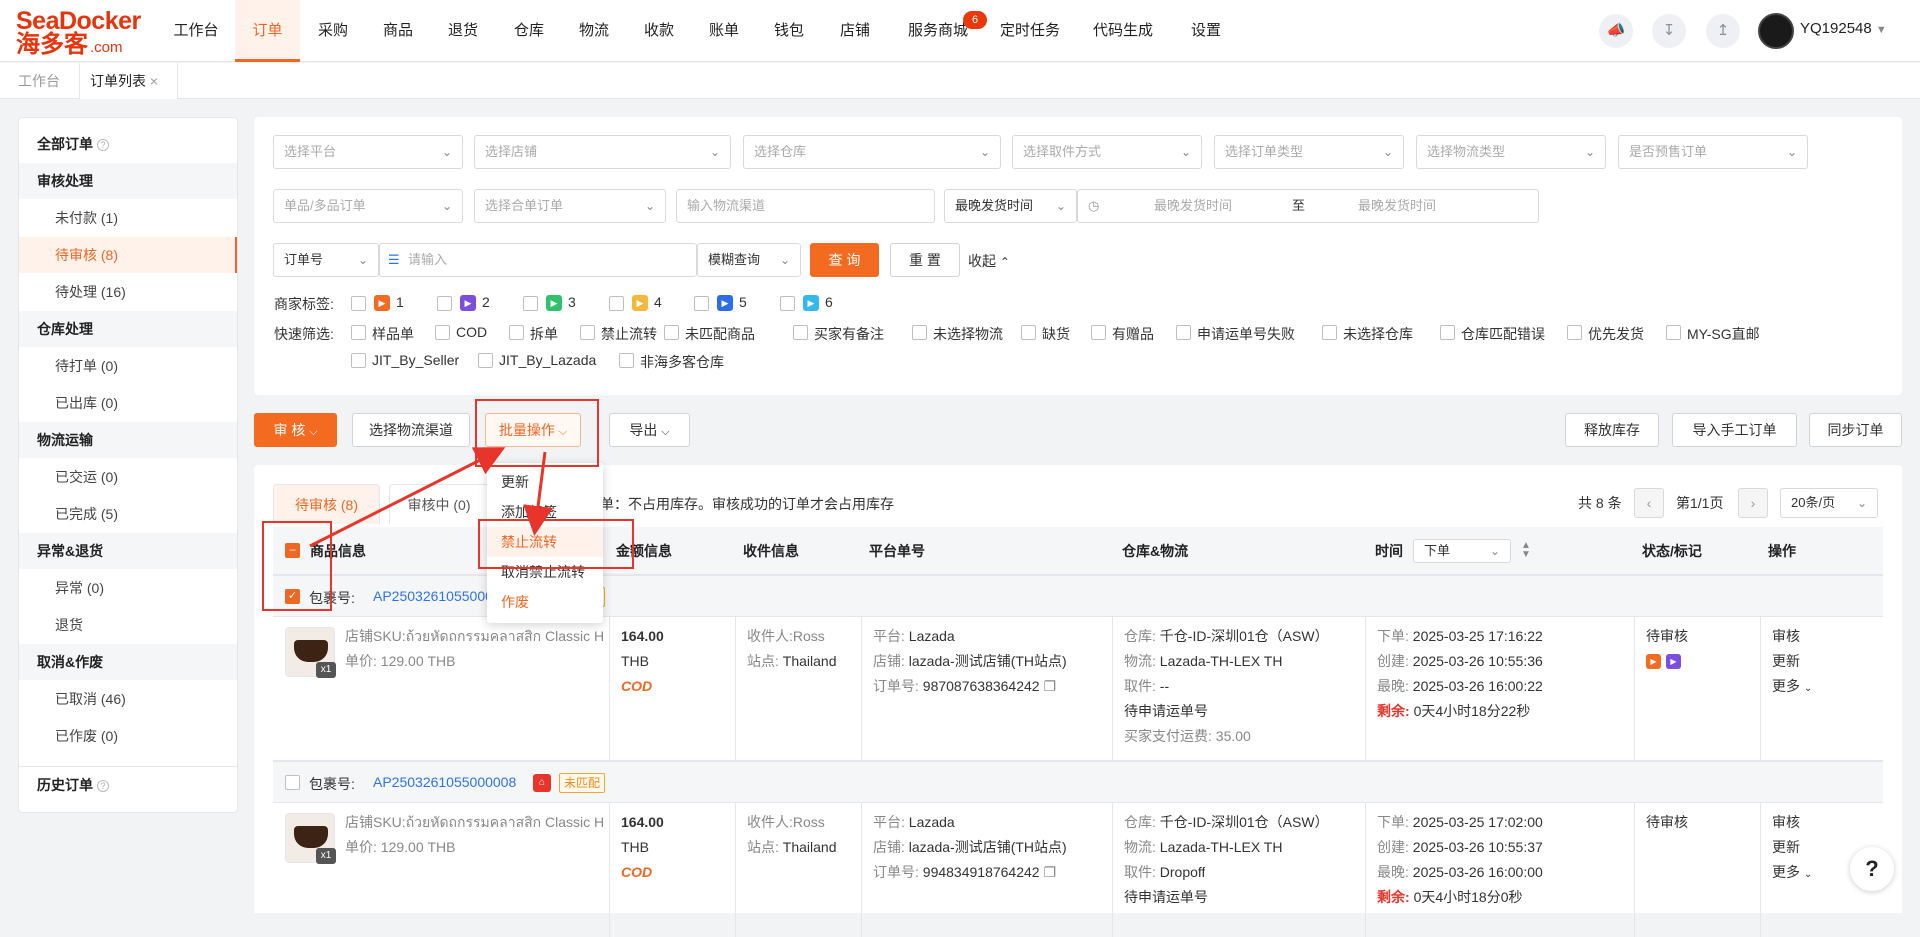  I want to click on arrow-to-batch, so click(407, 497).